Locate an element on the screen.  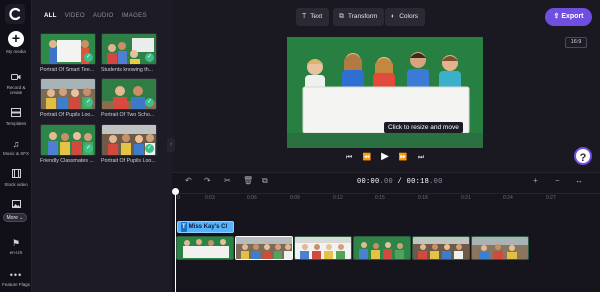
more-button: More ⌄ is located at coordinates (15, 217).